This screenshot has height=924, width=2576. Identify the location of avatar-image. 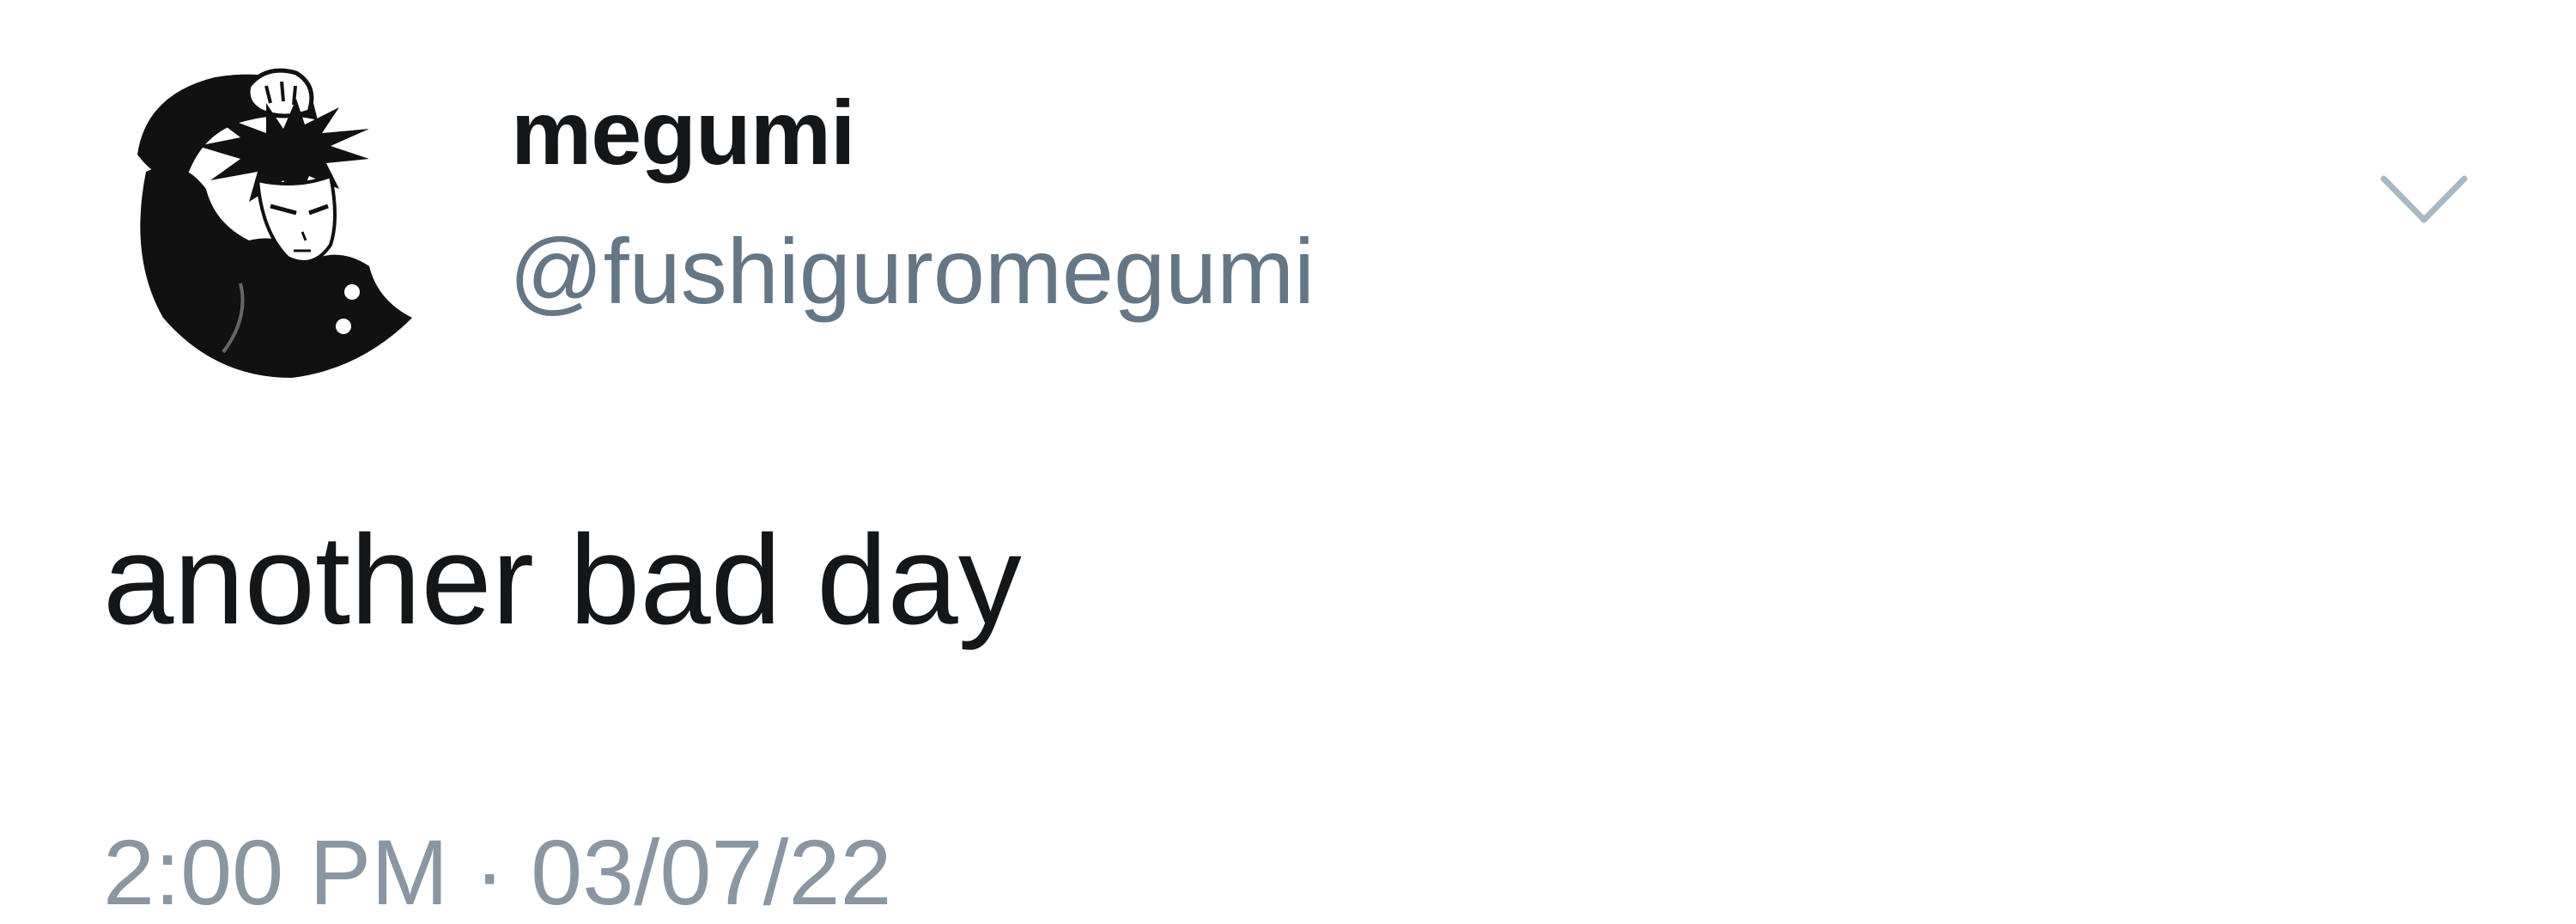
(275, 223).